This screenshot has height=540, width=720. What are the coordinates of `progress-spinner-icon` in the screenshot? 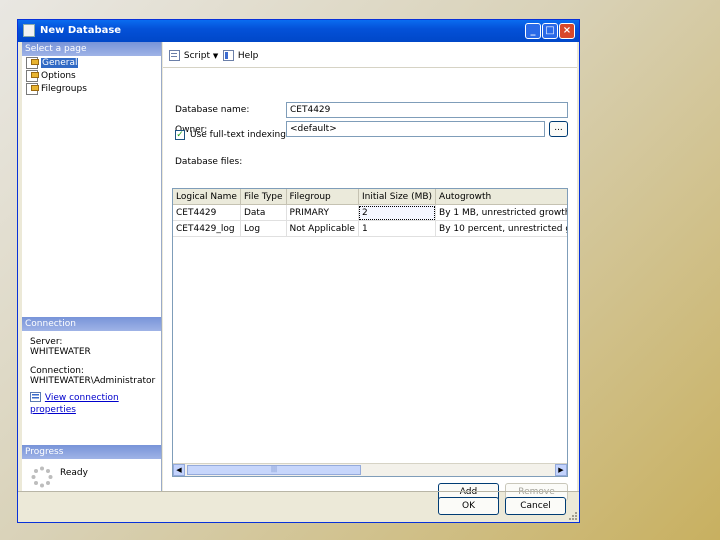 It's located at (42, 477).